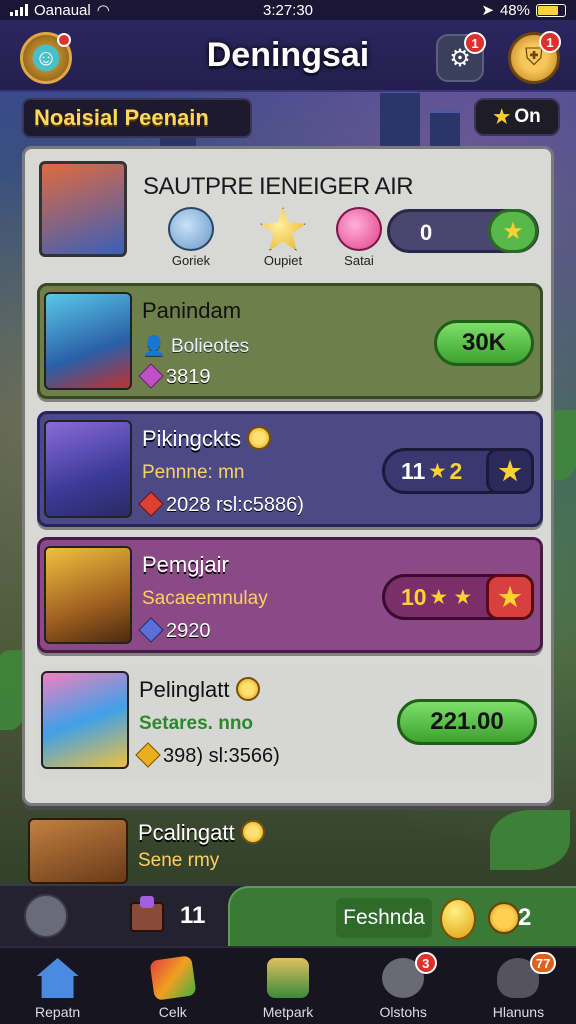 The image size is (576, 1024). I want to click on featured-count-pill: 0 ★, so click(463, 231).